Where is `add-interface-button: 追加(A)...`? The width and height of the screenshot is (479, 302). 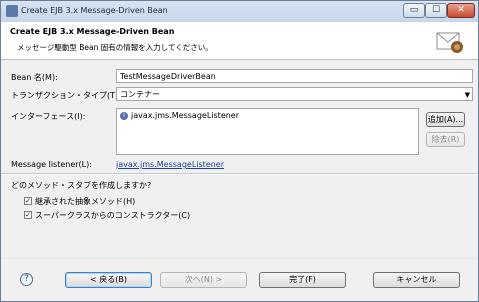
add-interface-button: 追加(A)... is located at coordinates (445, 119).